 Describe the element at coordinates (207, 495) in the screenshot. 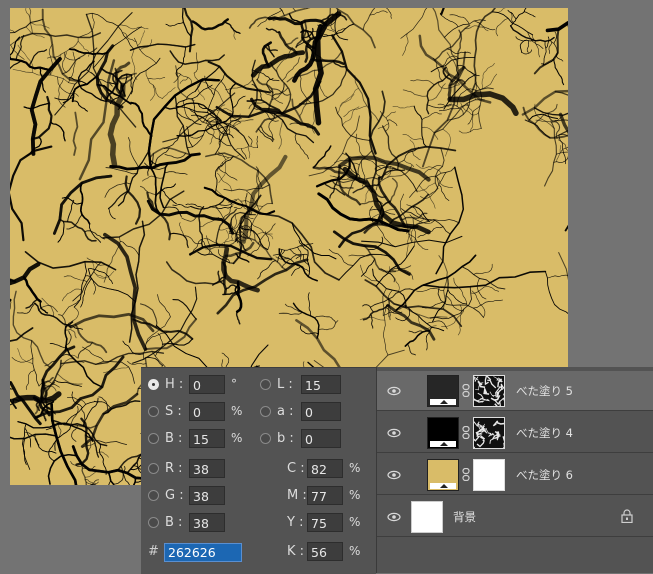

I see `green-field: 38` at that location.